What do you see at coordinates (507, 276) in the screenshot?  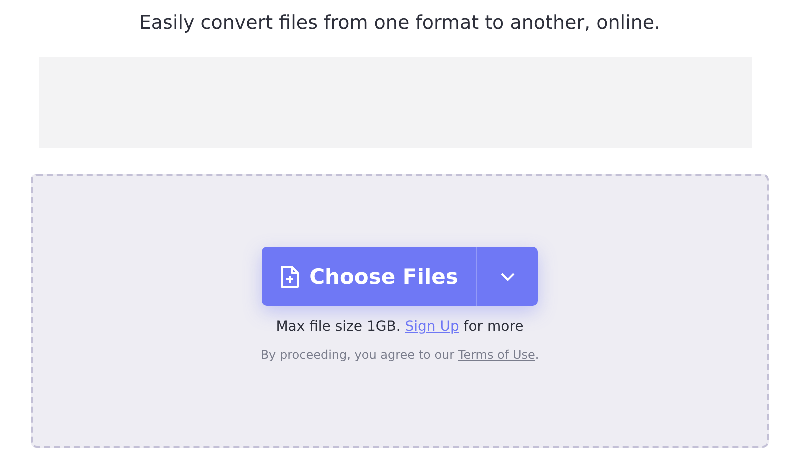 I see `caret-icon` at bounding box center [507, 276].